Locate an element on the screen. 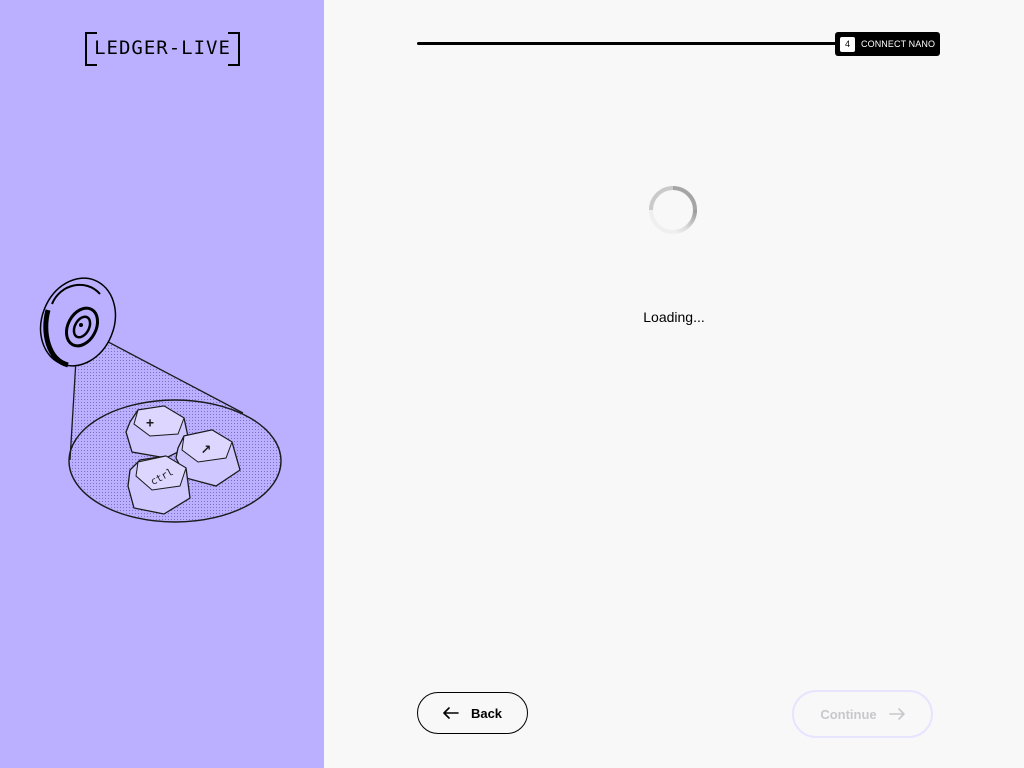  ledger-live-logo: LEDGER-LIVE is located at coordinates (162, 49).